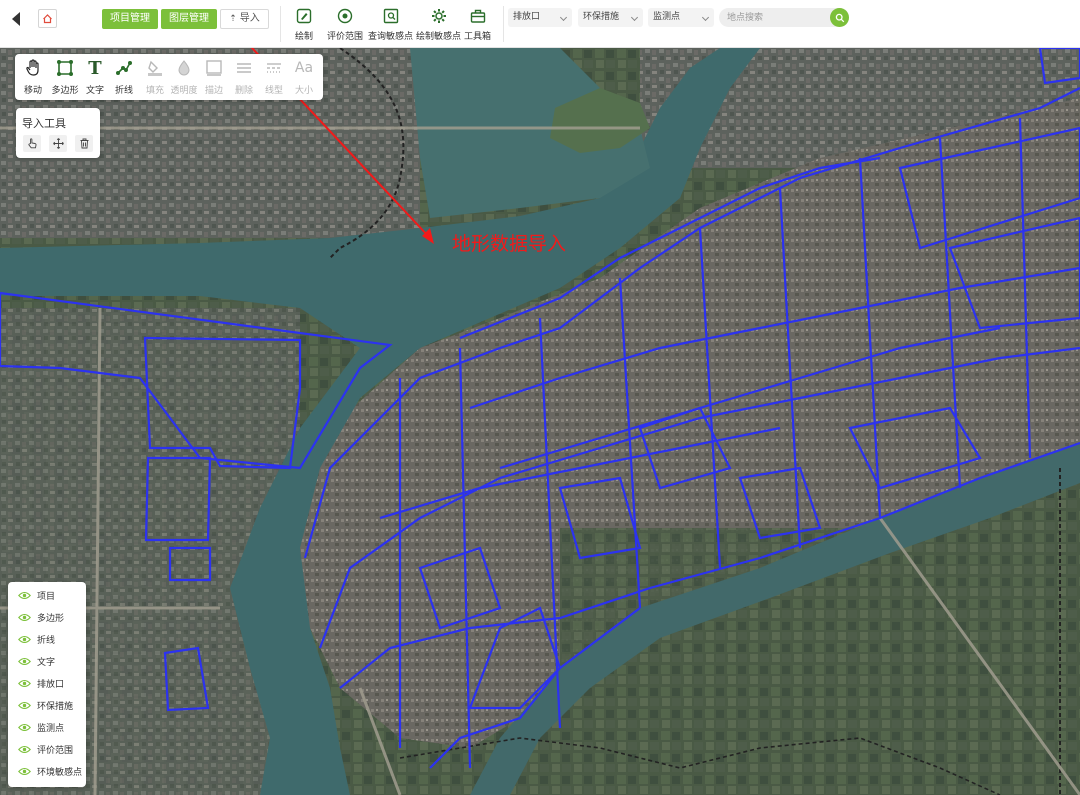 The image size is (1080, 795). What do you see at coordinates (47, 705) in the screenshot?
I see `layer-item-env-measures: 环保措施` at bounding box center [47, 705].